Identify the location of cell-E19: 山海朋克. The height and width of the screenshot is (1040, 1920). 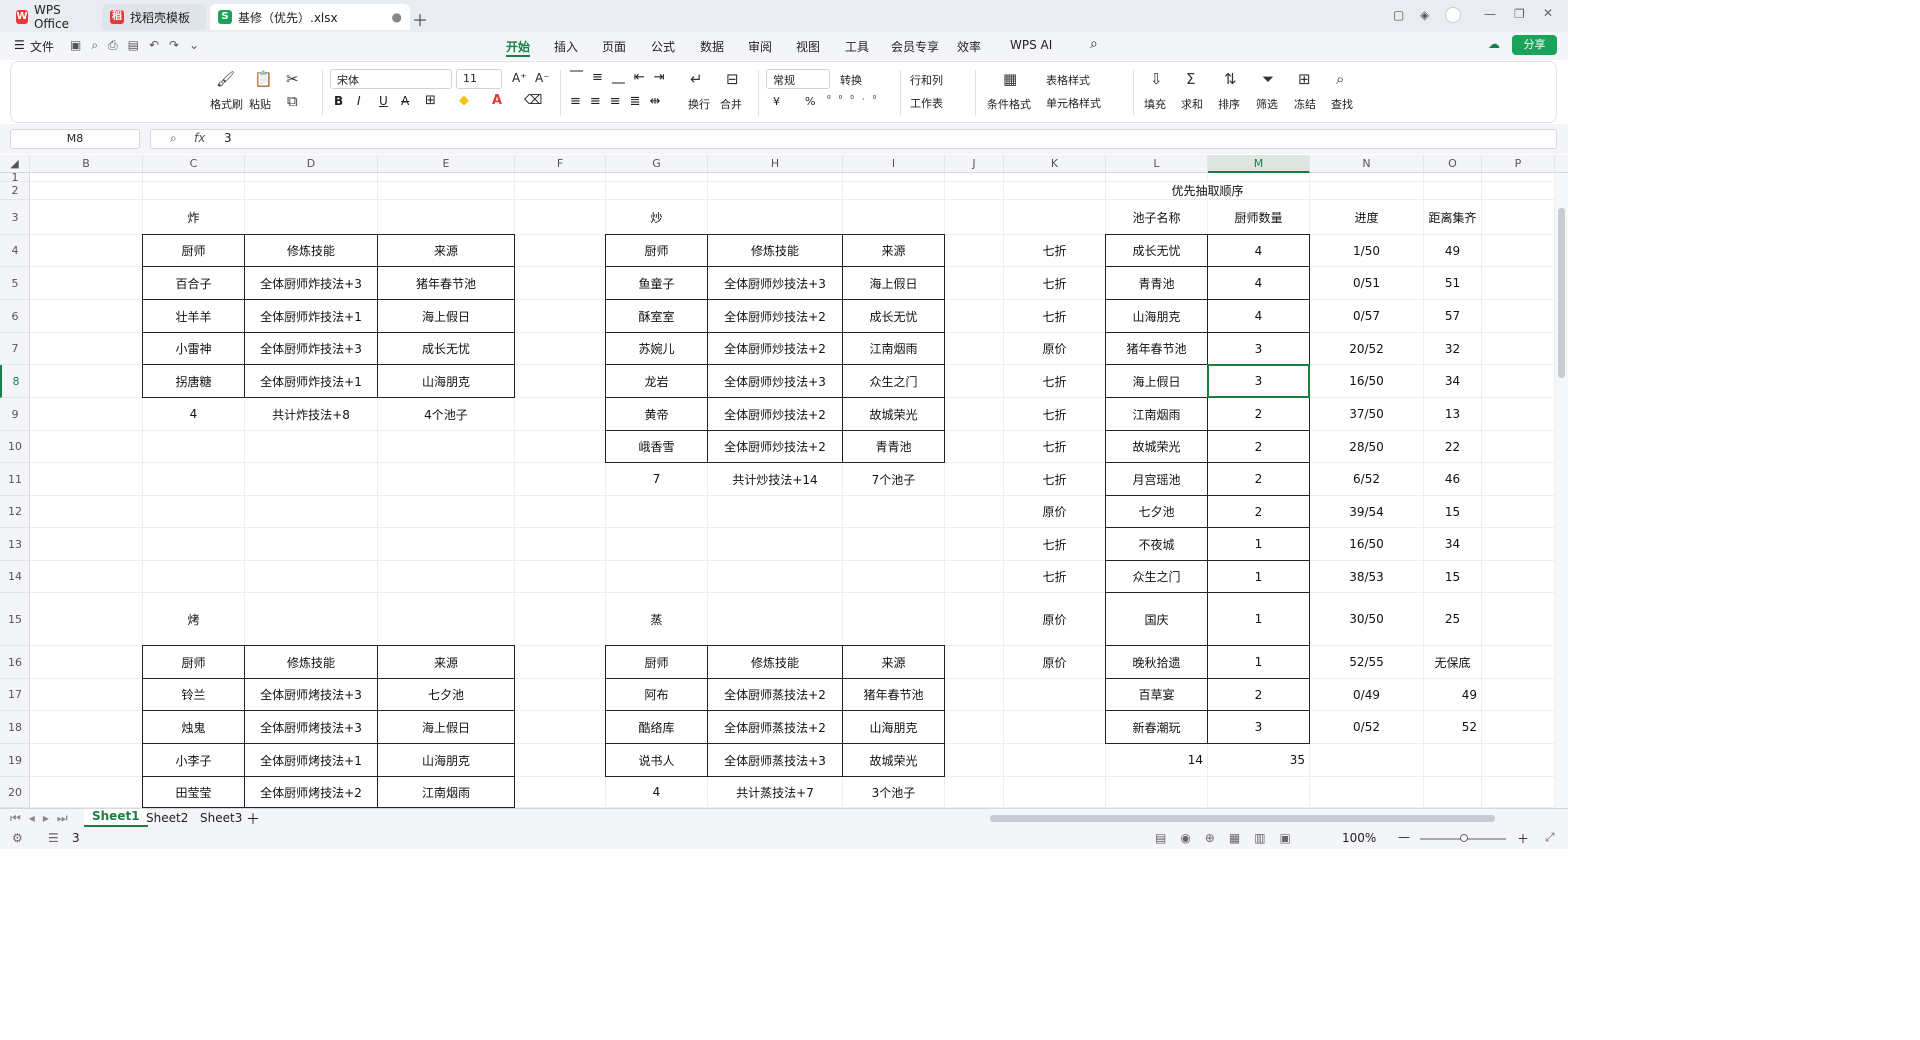
(446, 760).